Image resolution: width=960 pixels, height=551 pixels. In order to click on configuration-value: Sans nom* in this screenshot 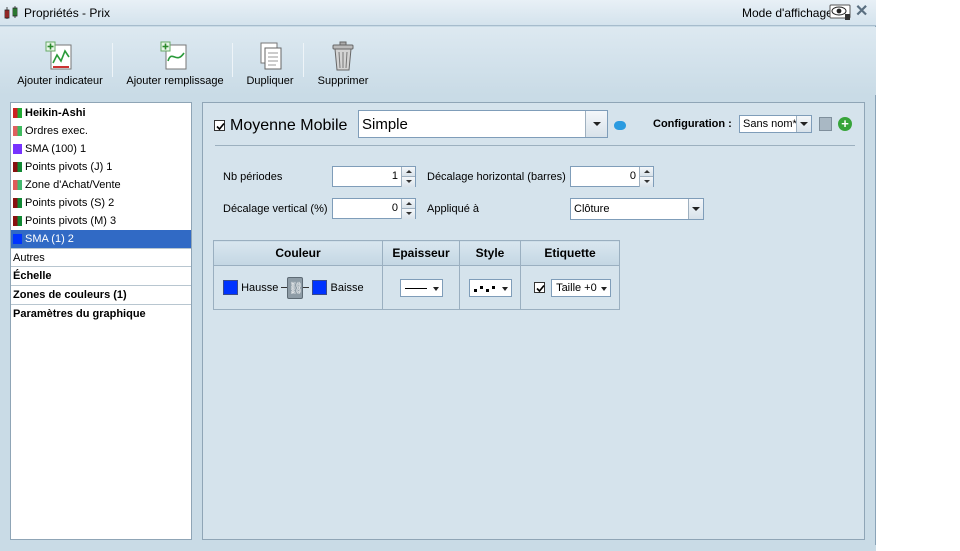, I will do `click(770, 124)`.